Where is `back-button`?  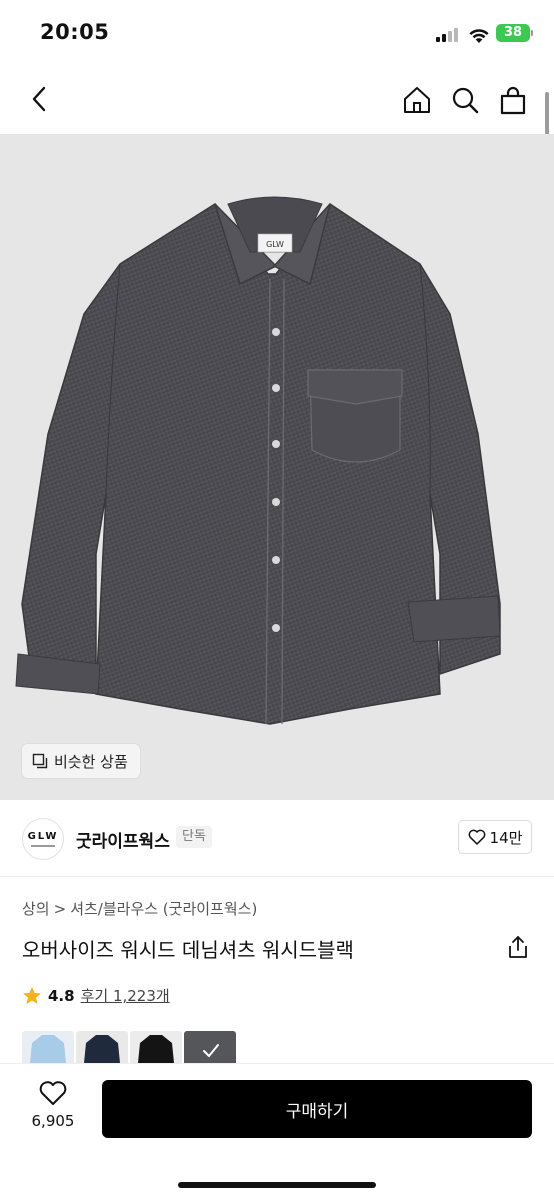
back-button is located at coordinates (39, 99).